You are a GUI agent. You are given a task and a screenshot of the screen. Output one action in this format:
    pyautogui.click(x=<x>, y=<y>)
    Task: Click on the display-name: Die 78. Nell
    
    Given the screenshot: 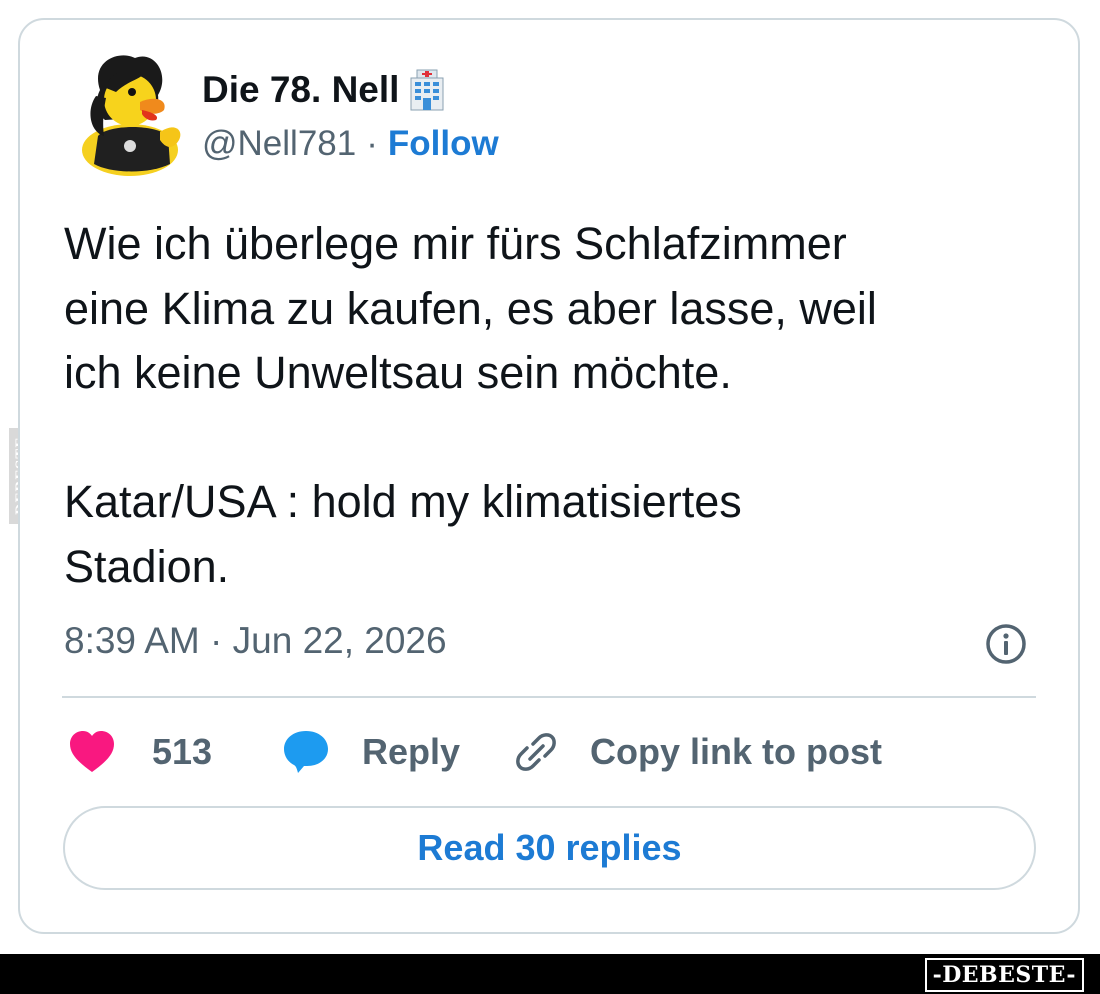 What is the action you would take?
    pyautogui.click(x=326, y=90)
    